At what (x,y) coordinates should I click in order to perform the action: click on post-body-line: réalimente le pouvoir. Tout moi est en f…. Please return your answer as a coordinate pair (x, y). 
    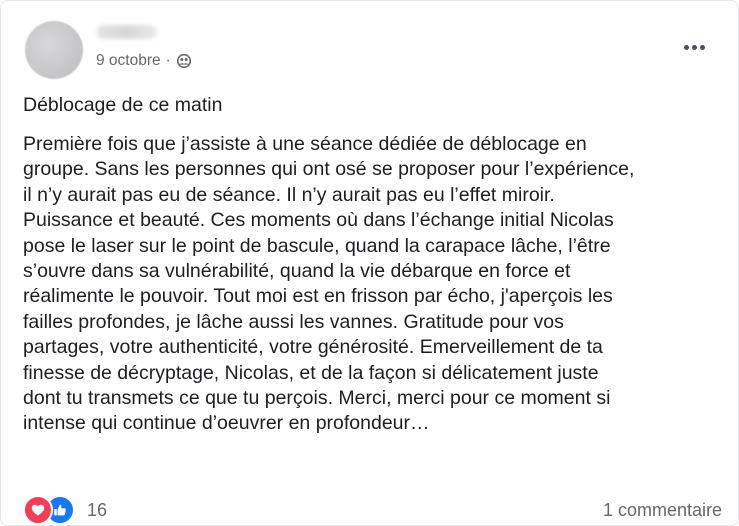
    Looking at the image, I should click on (318, 296).